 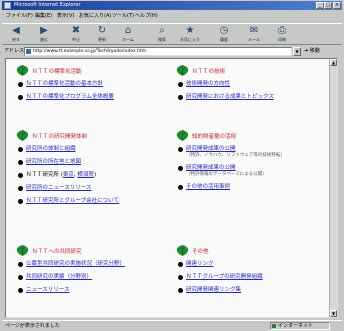 I want to click on toolbar-forward-button: ▶ 進む, so click(x=44, y=34).